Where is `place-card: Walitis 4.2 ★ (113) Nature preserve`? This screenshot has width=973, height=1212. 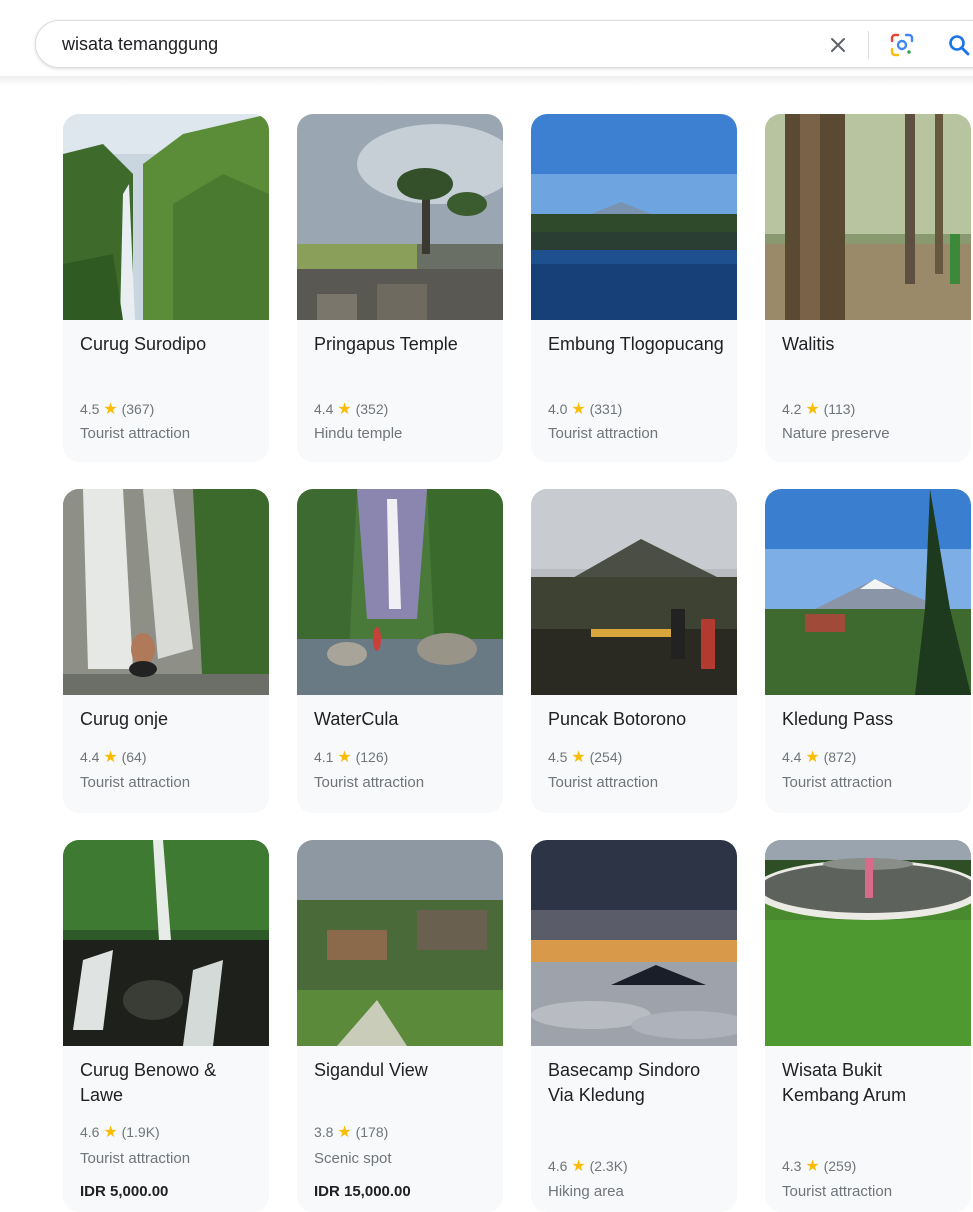
place-card: Walitis 4.2 ★ (113) Nature preserve is located at coordinates (868, 288).